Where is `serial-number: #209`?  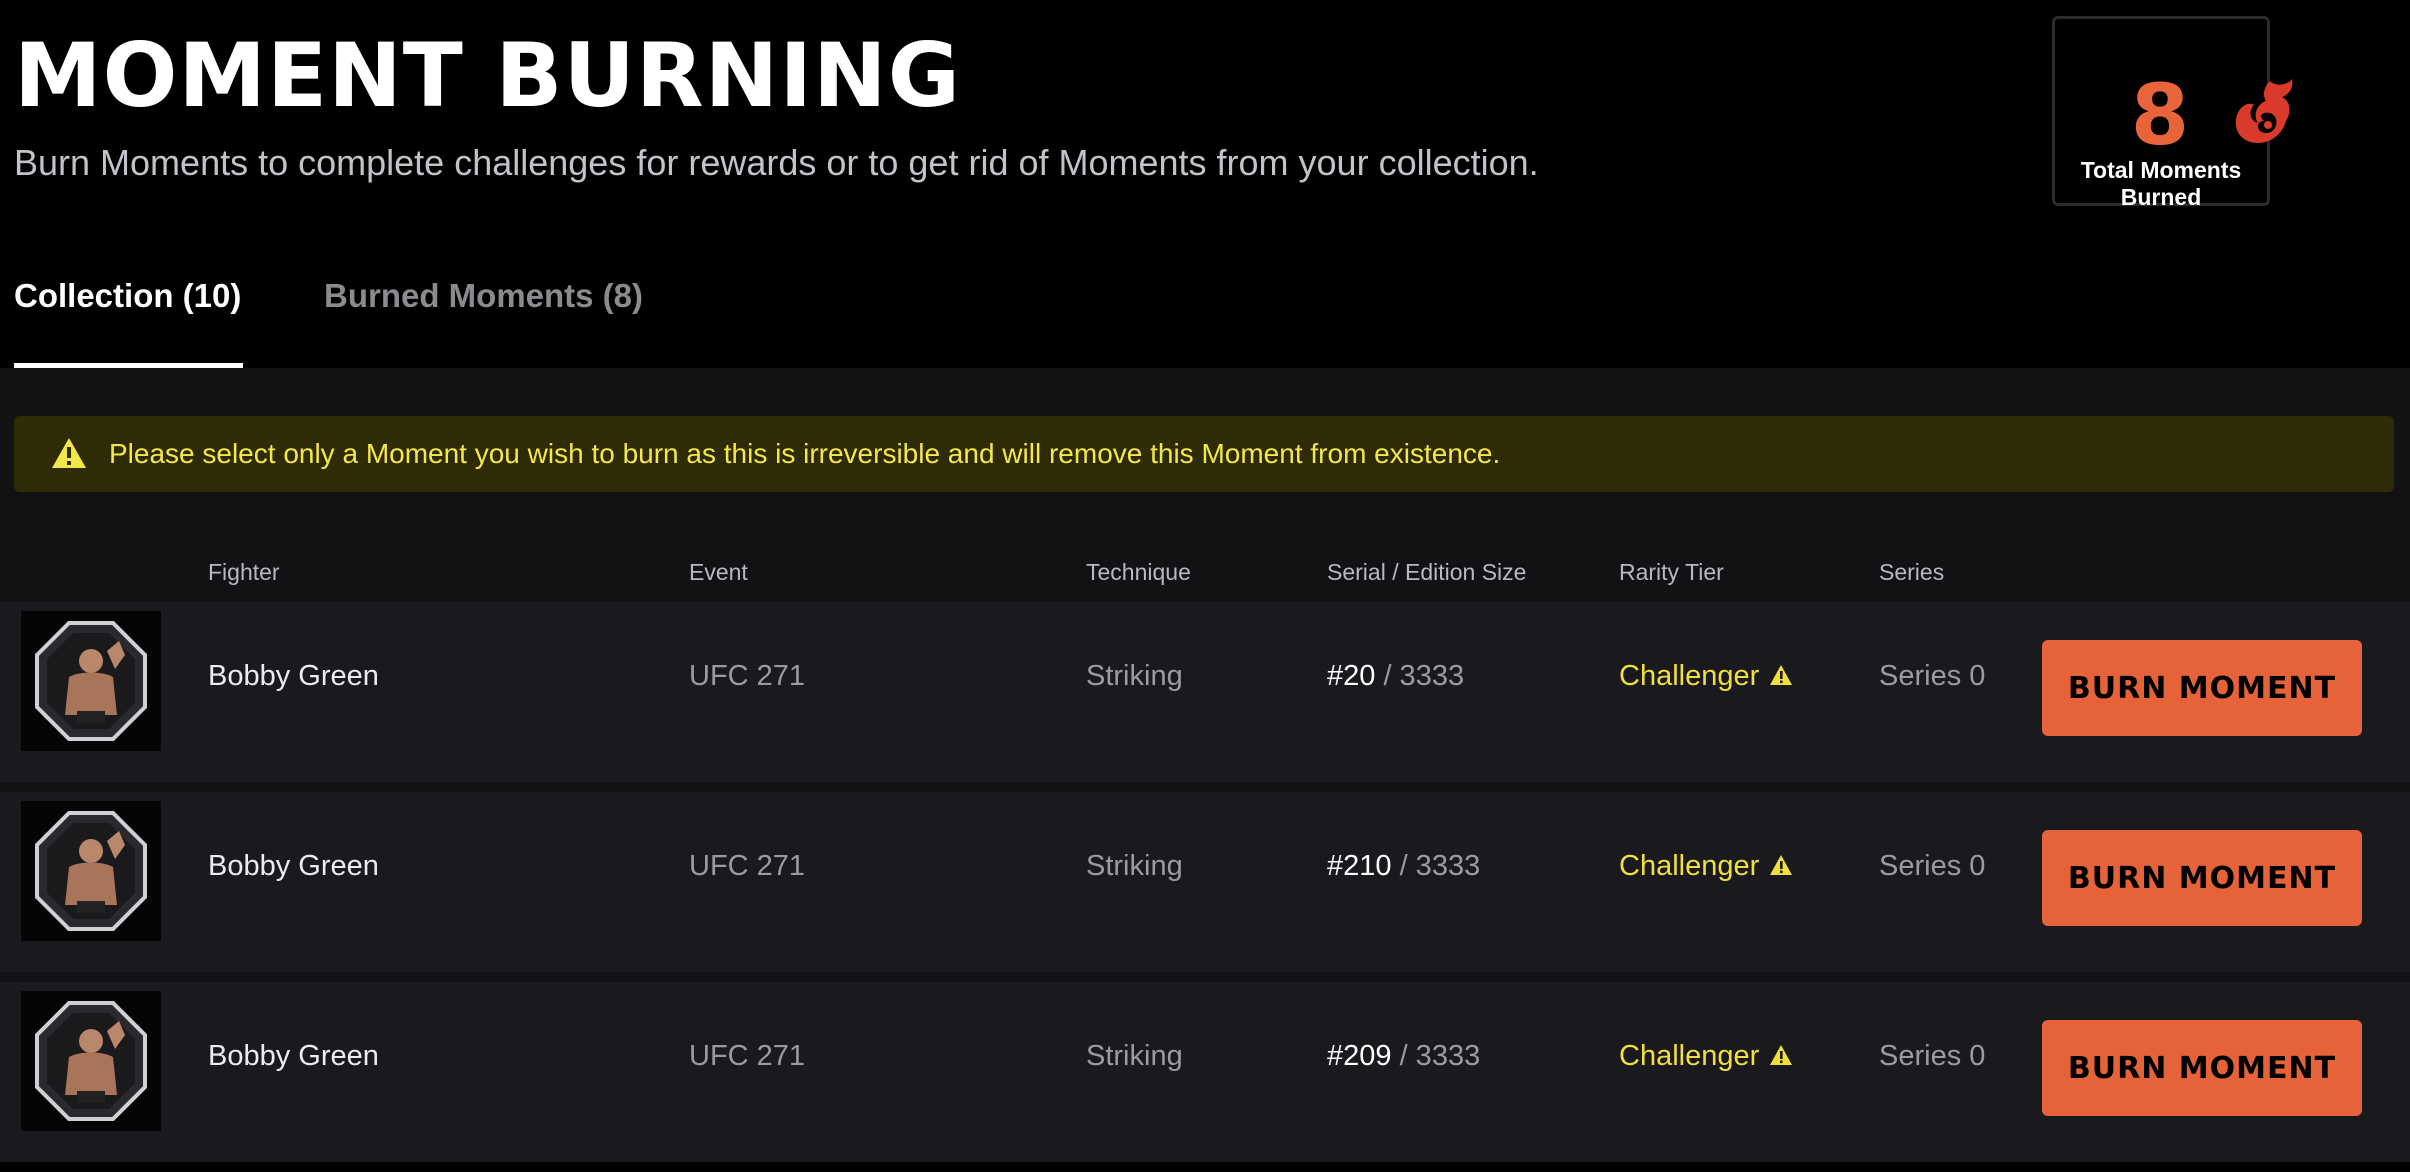
serial-number: #209 is located at coordinates (1359, 1056).